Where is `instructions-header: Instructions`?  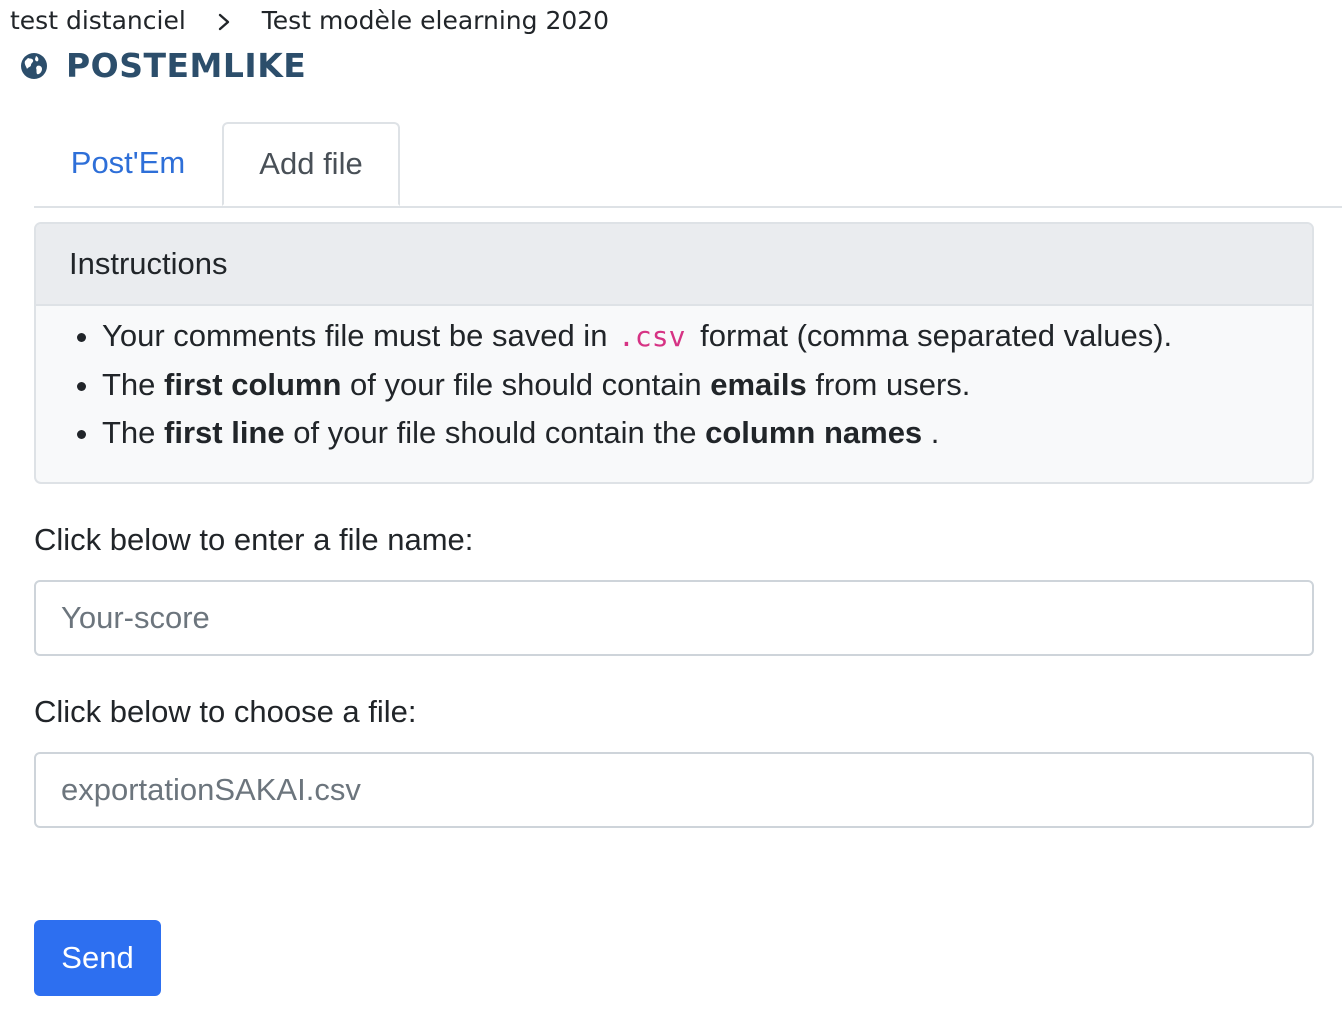
instructions-header: Instructions is located at coordinates (674, 265).